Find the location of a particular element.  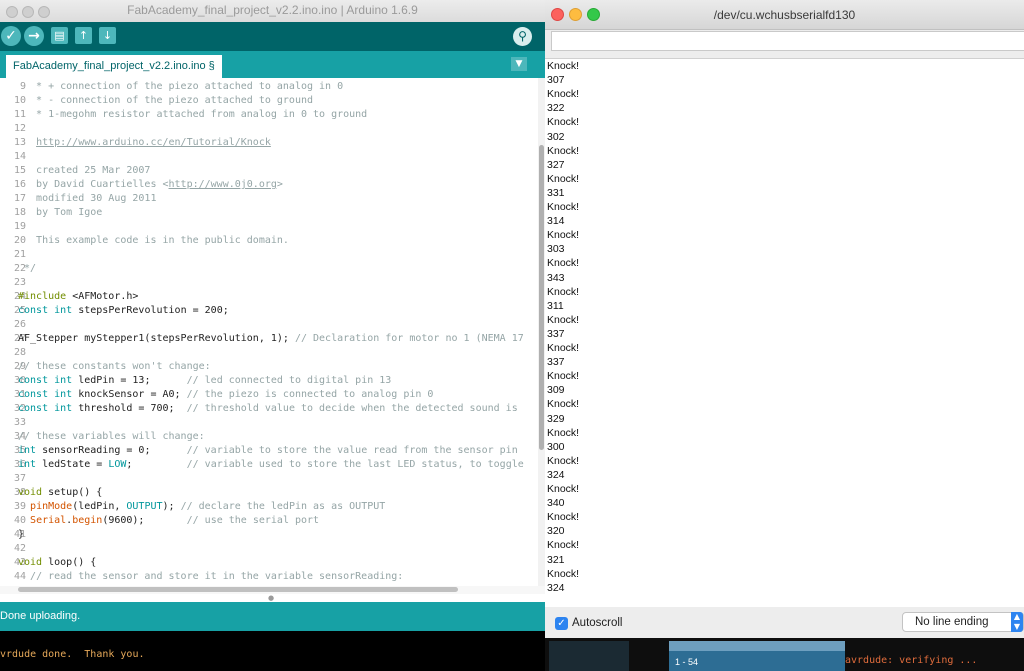

ide-console: vrdude done. Thank you. is located at coordinates (272, 651).